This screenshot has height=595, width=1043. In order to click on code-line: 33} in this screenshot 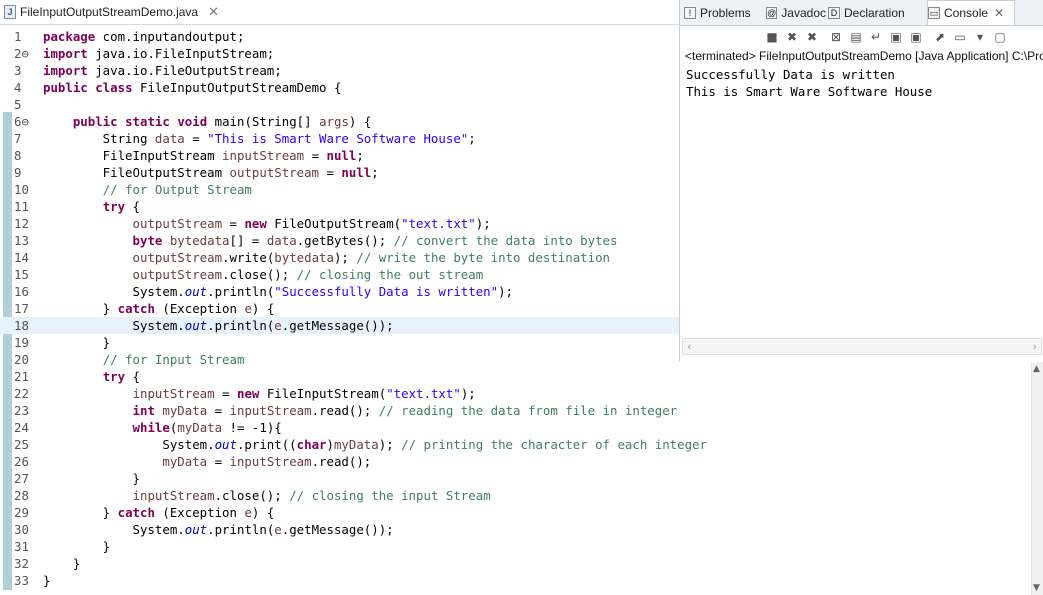, I will do `click(339, 580)`.